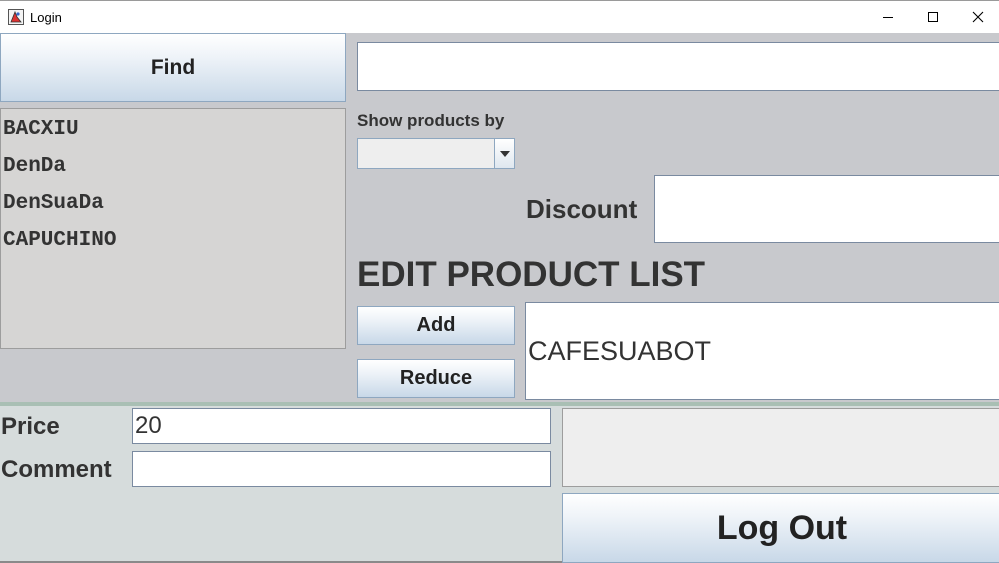 The width and height of the screenshot is (999, 563). Describe the element at coordinates (431, 120) in the screenshot. I see `show-products-by-label: Show products by` at that location.